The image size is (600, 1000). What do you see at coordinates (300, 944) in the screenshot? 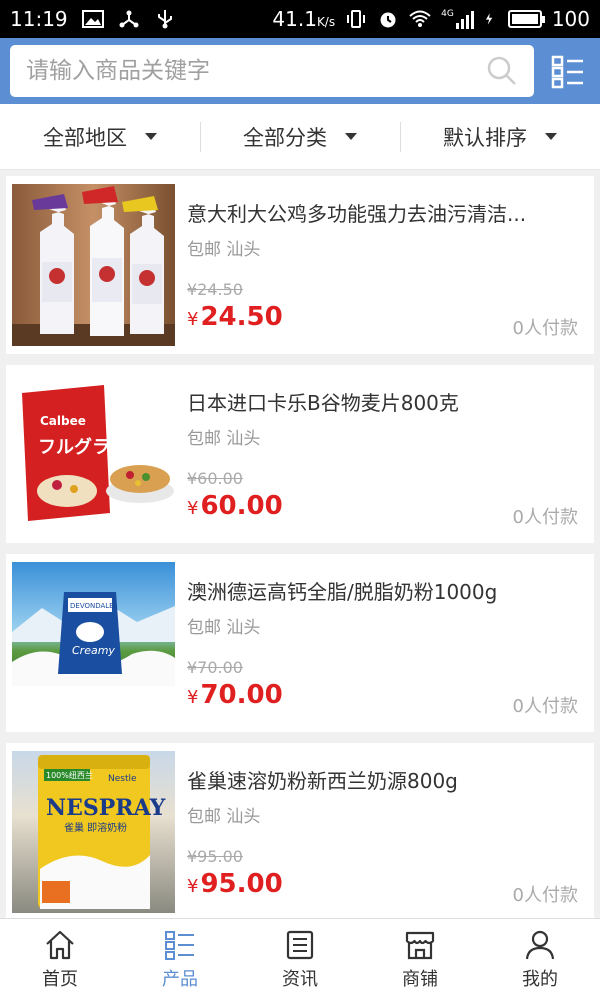
I see `news-icon` at bounding box center [300, 944].